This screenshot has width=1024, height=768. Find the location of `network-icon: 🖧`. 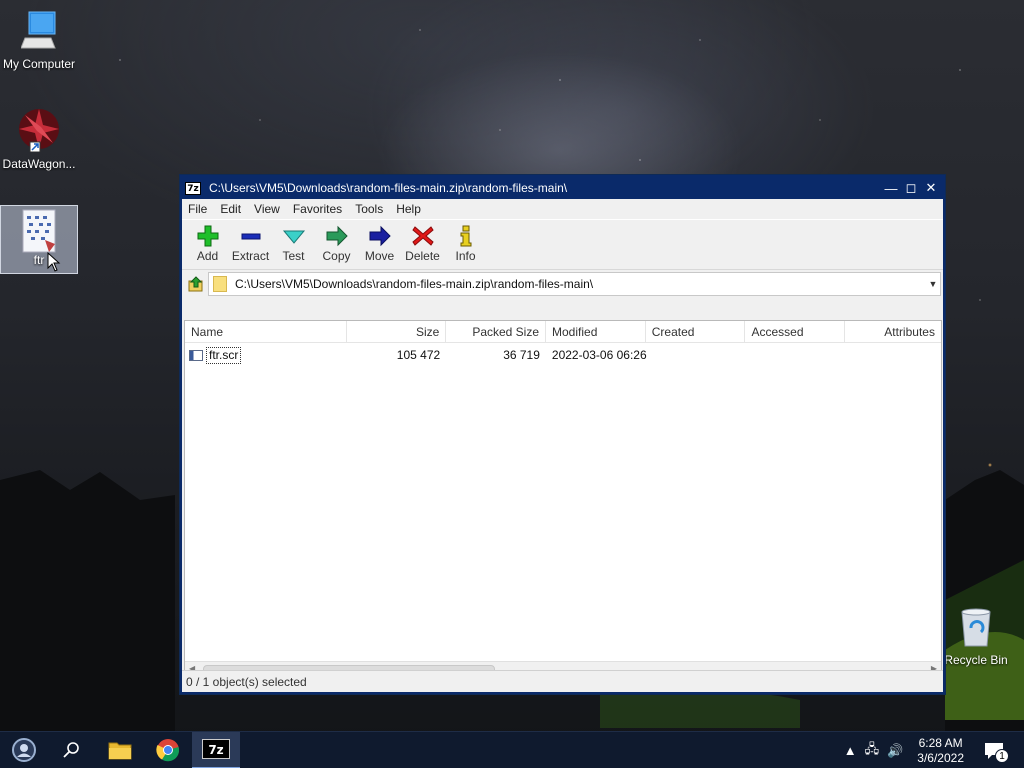

network-icon: 🖧 is located at coordinates (872, 751).